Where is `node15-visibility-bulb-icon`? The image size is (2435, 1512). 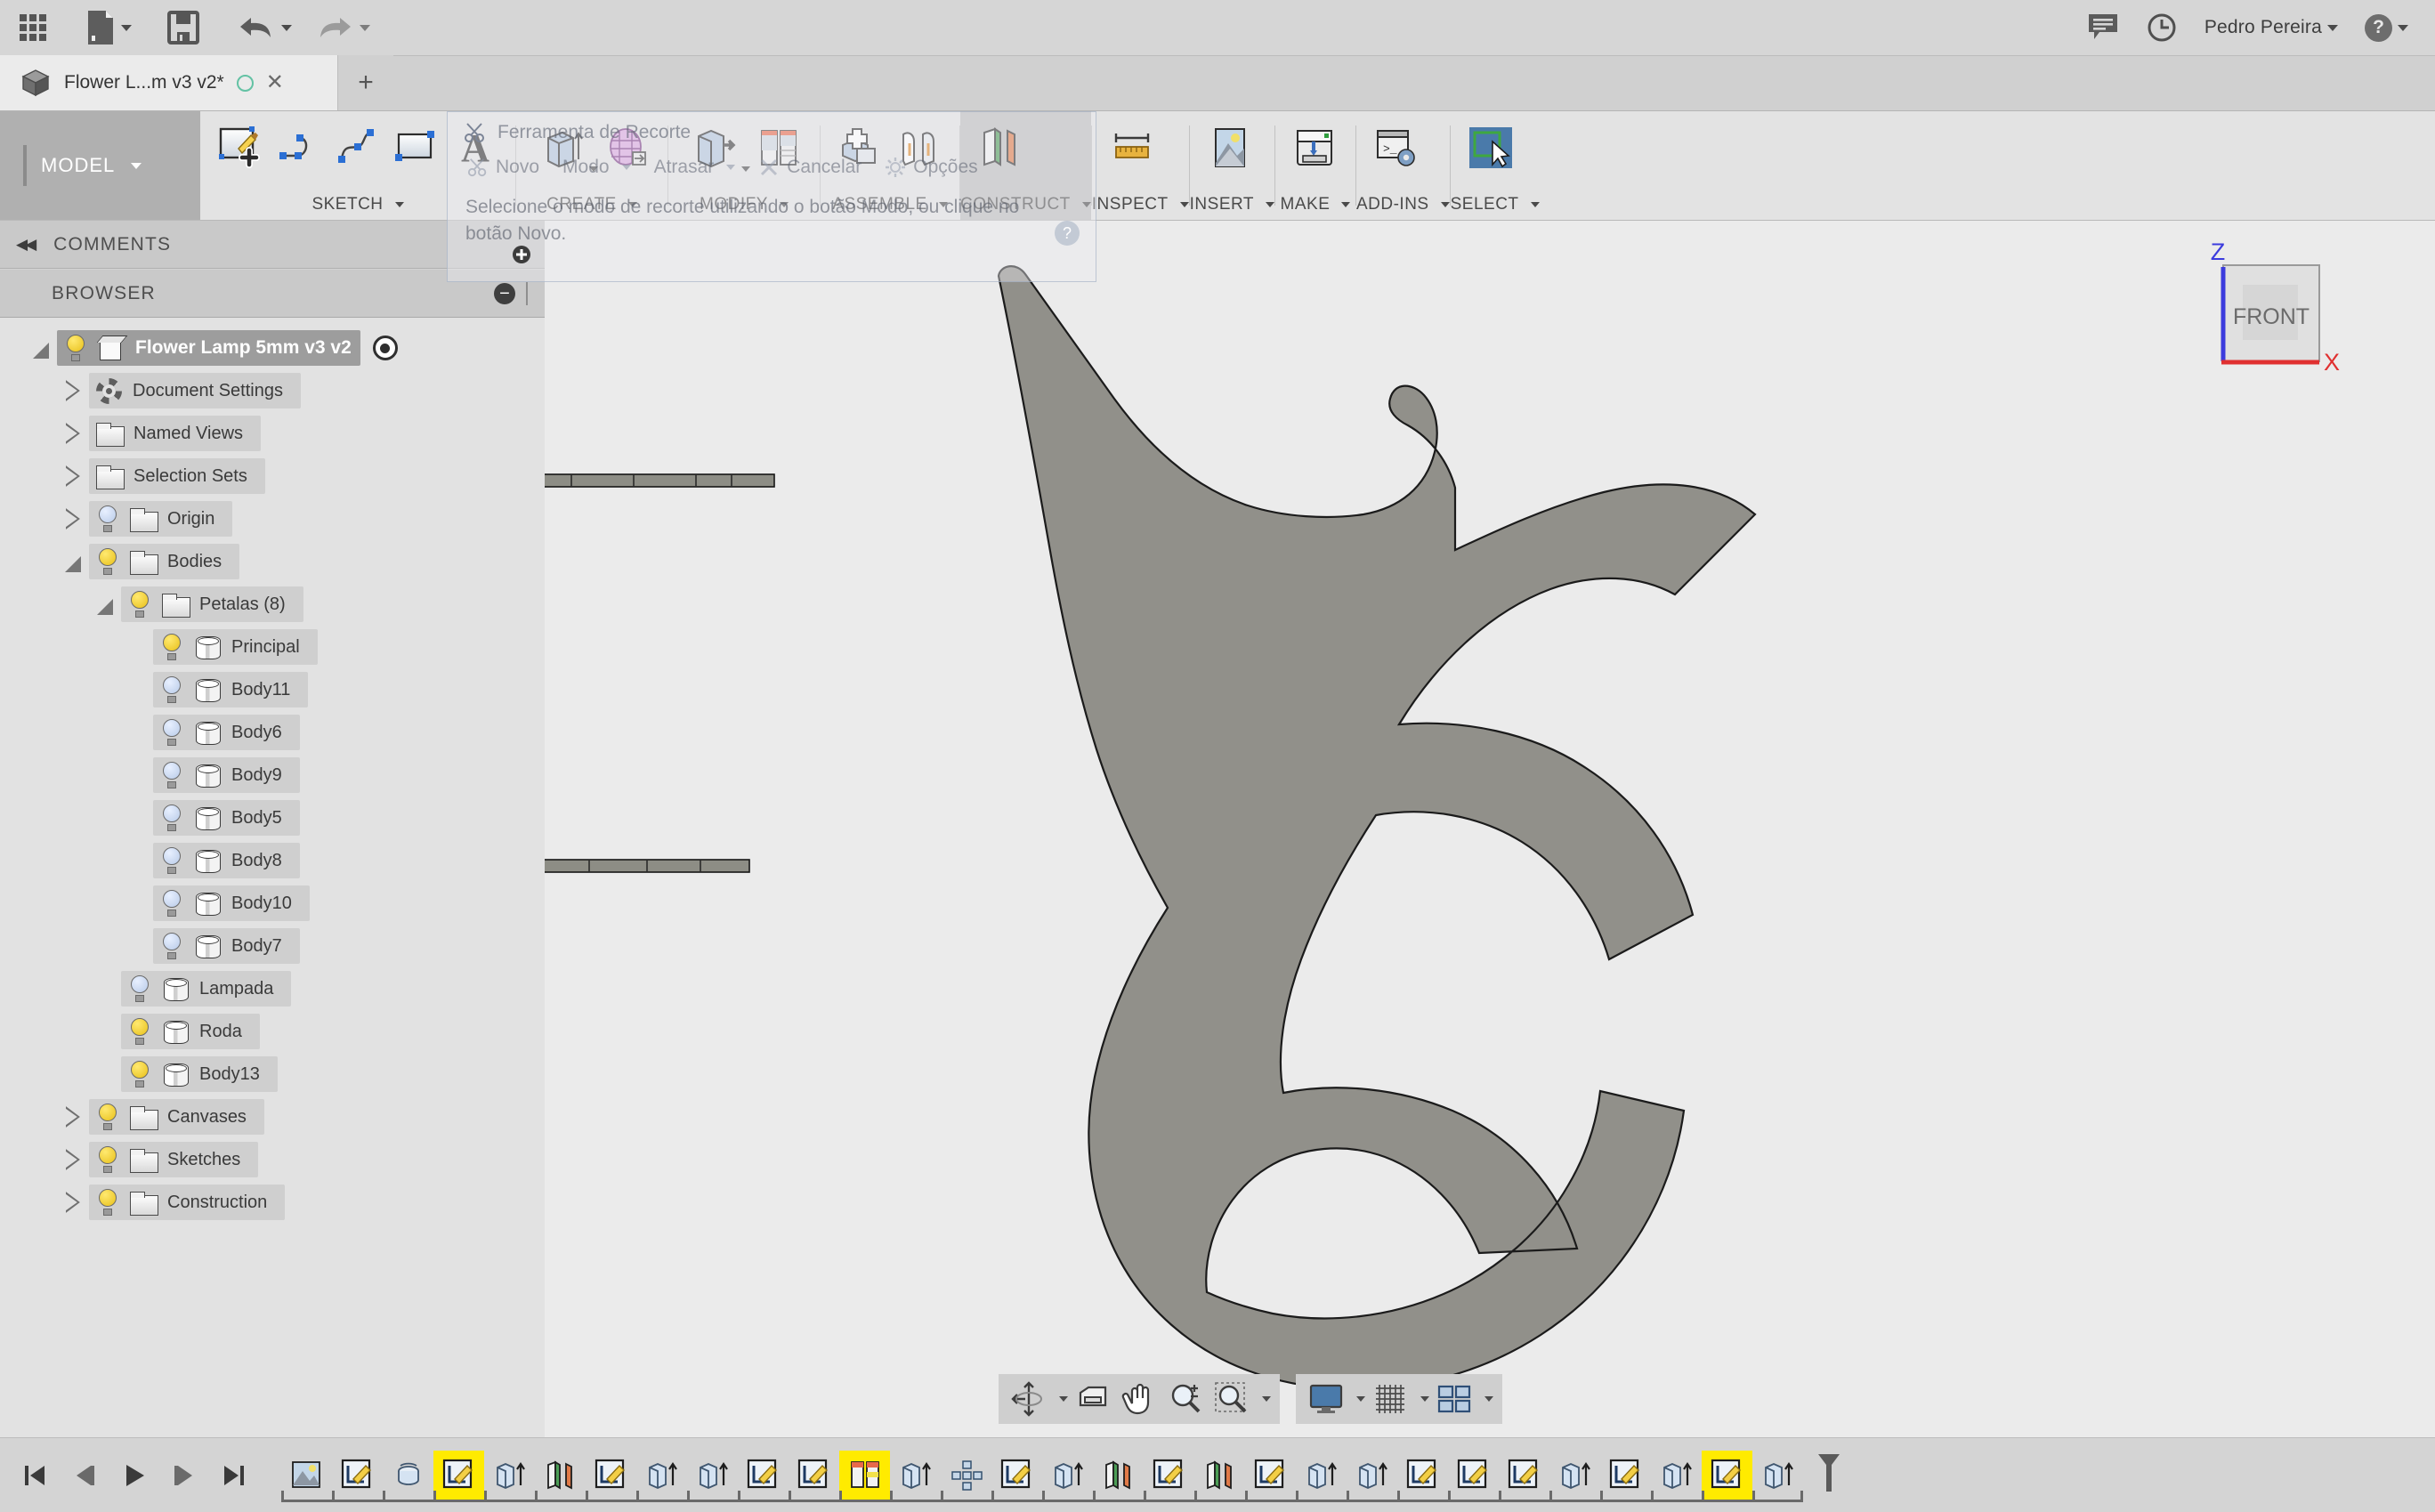
node15-visibility-bulb-icon is located at coordinates (139, 1031).